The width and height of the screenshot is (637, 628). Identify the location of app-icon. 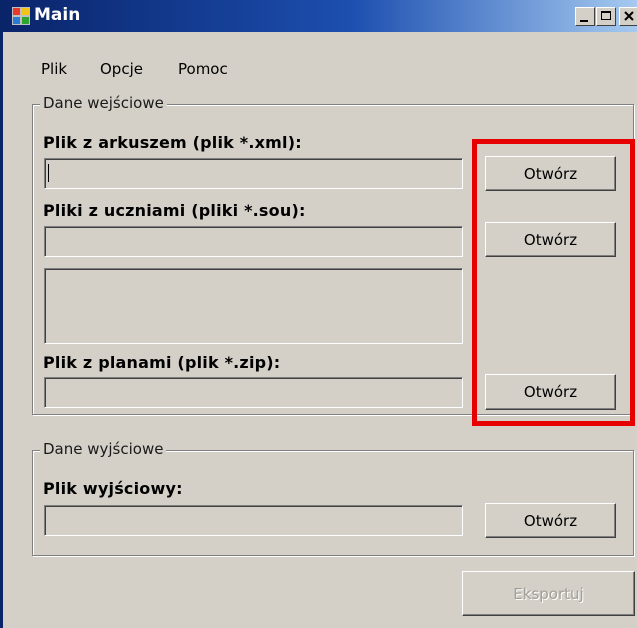
(21, 16).